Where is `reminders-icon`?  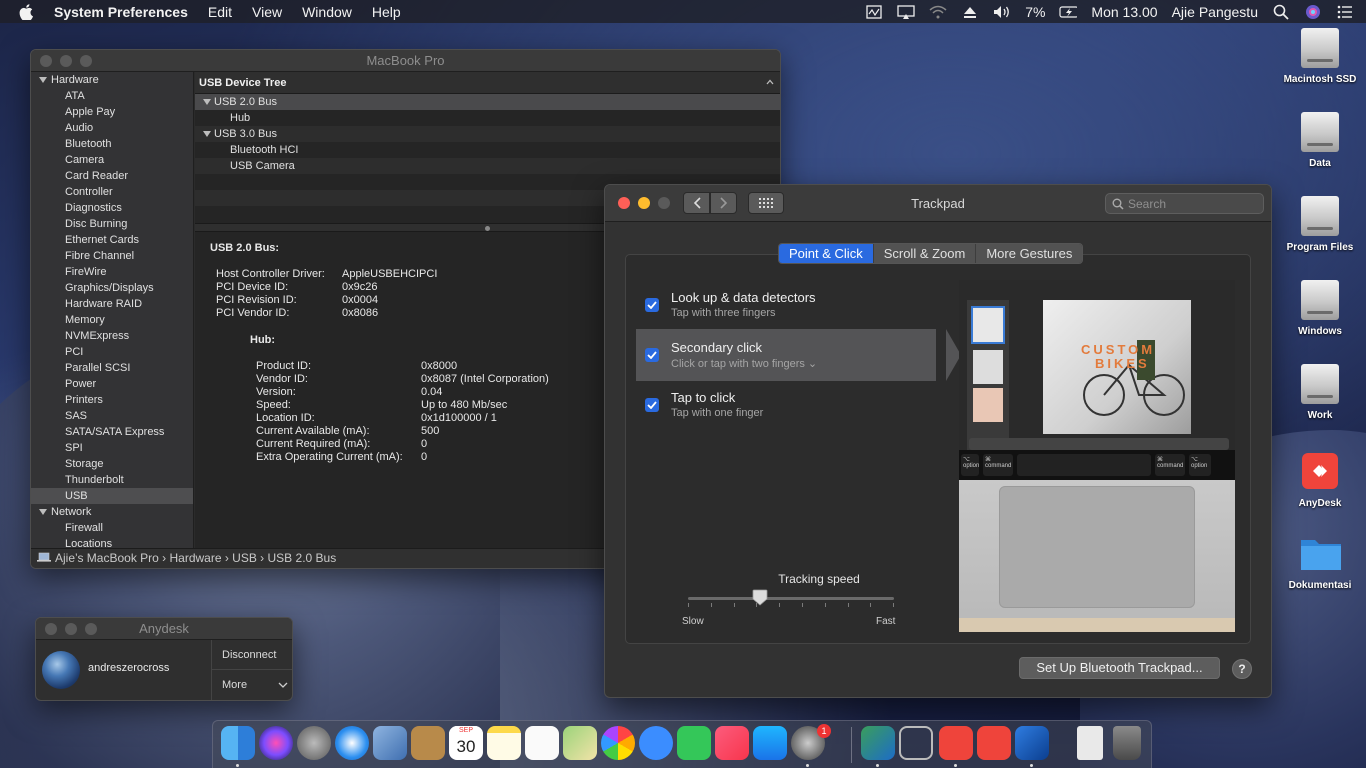 reminders-icon is located at coordinates (542, 743).